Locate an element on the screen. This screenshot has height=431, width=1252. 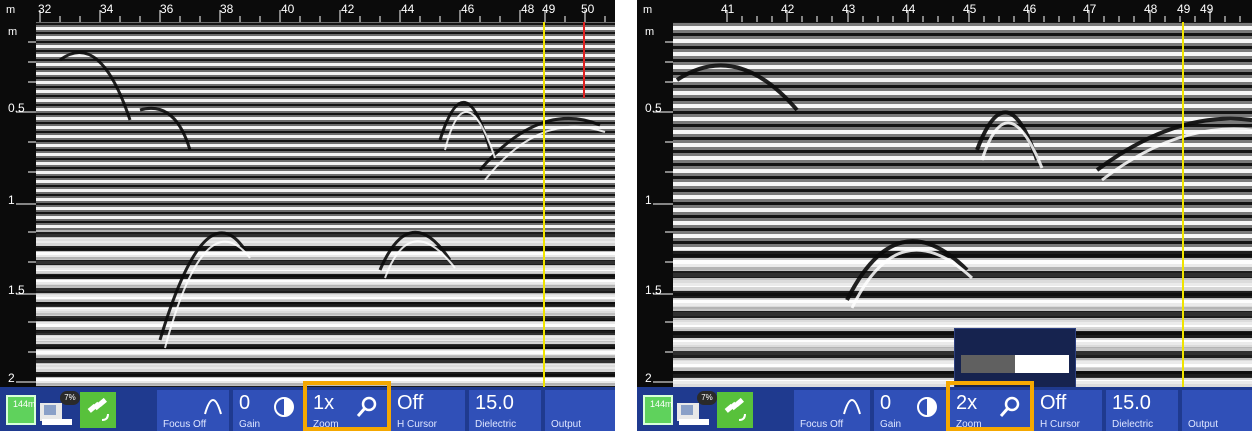
zoom-value: 1x is located at coordinates (324, 403).